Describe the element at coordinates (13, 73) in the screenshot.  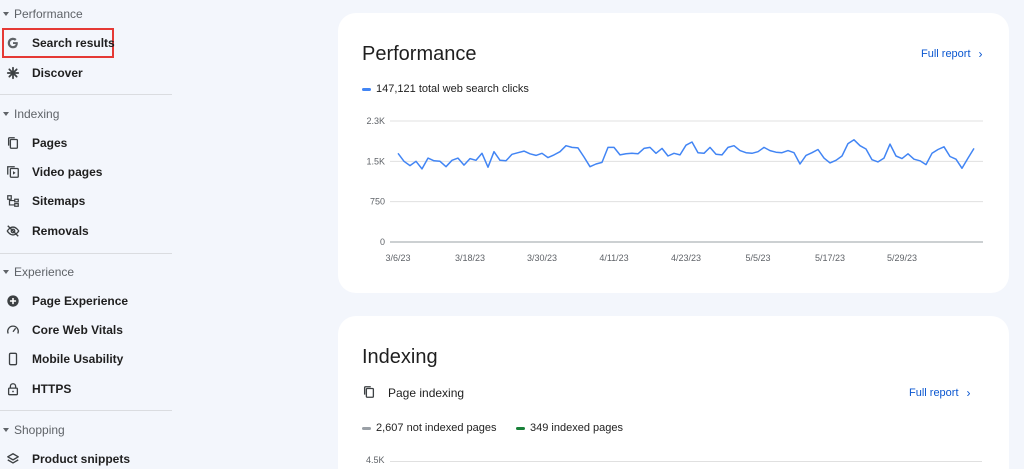
I see `asterisk-icon` at that location.